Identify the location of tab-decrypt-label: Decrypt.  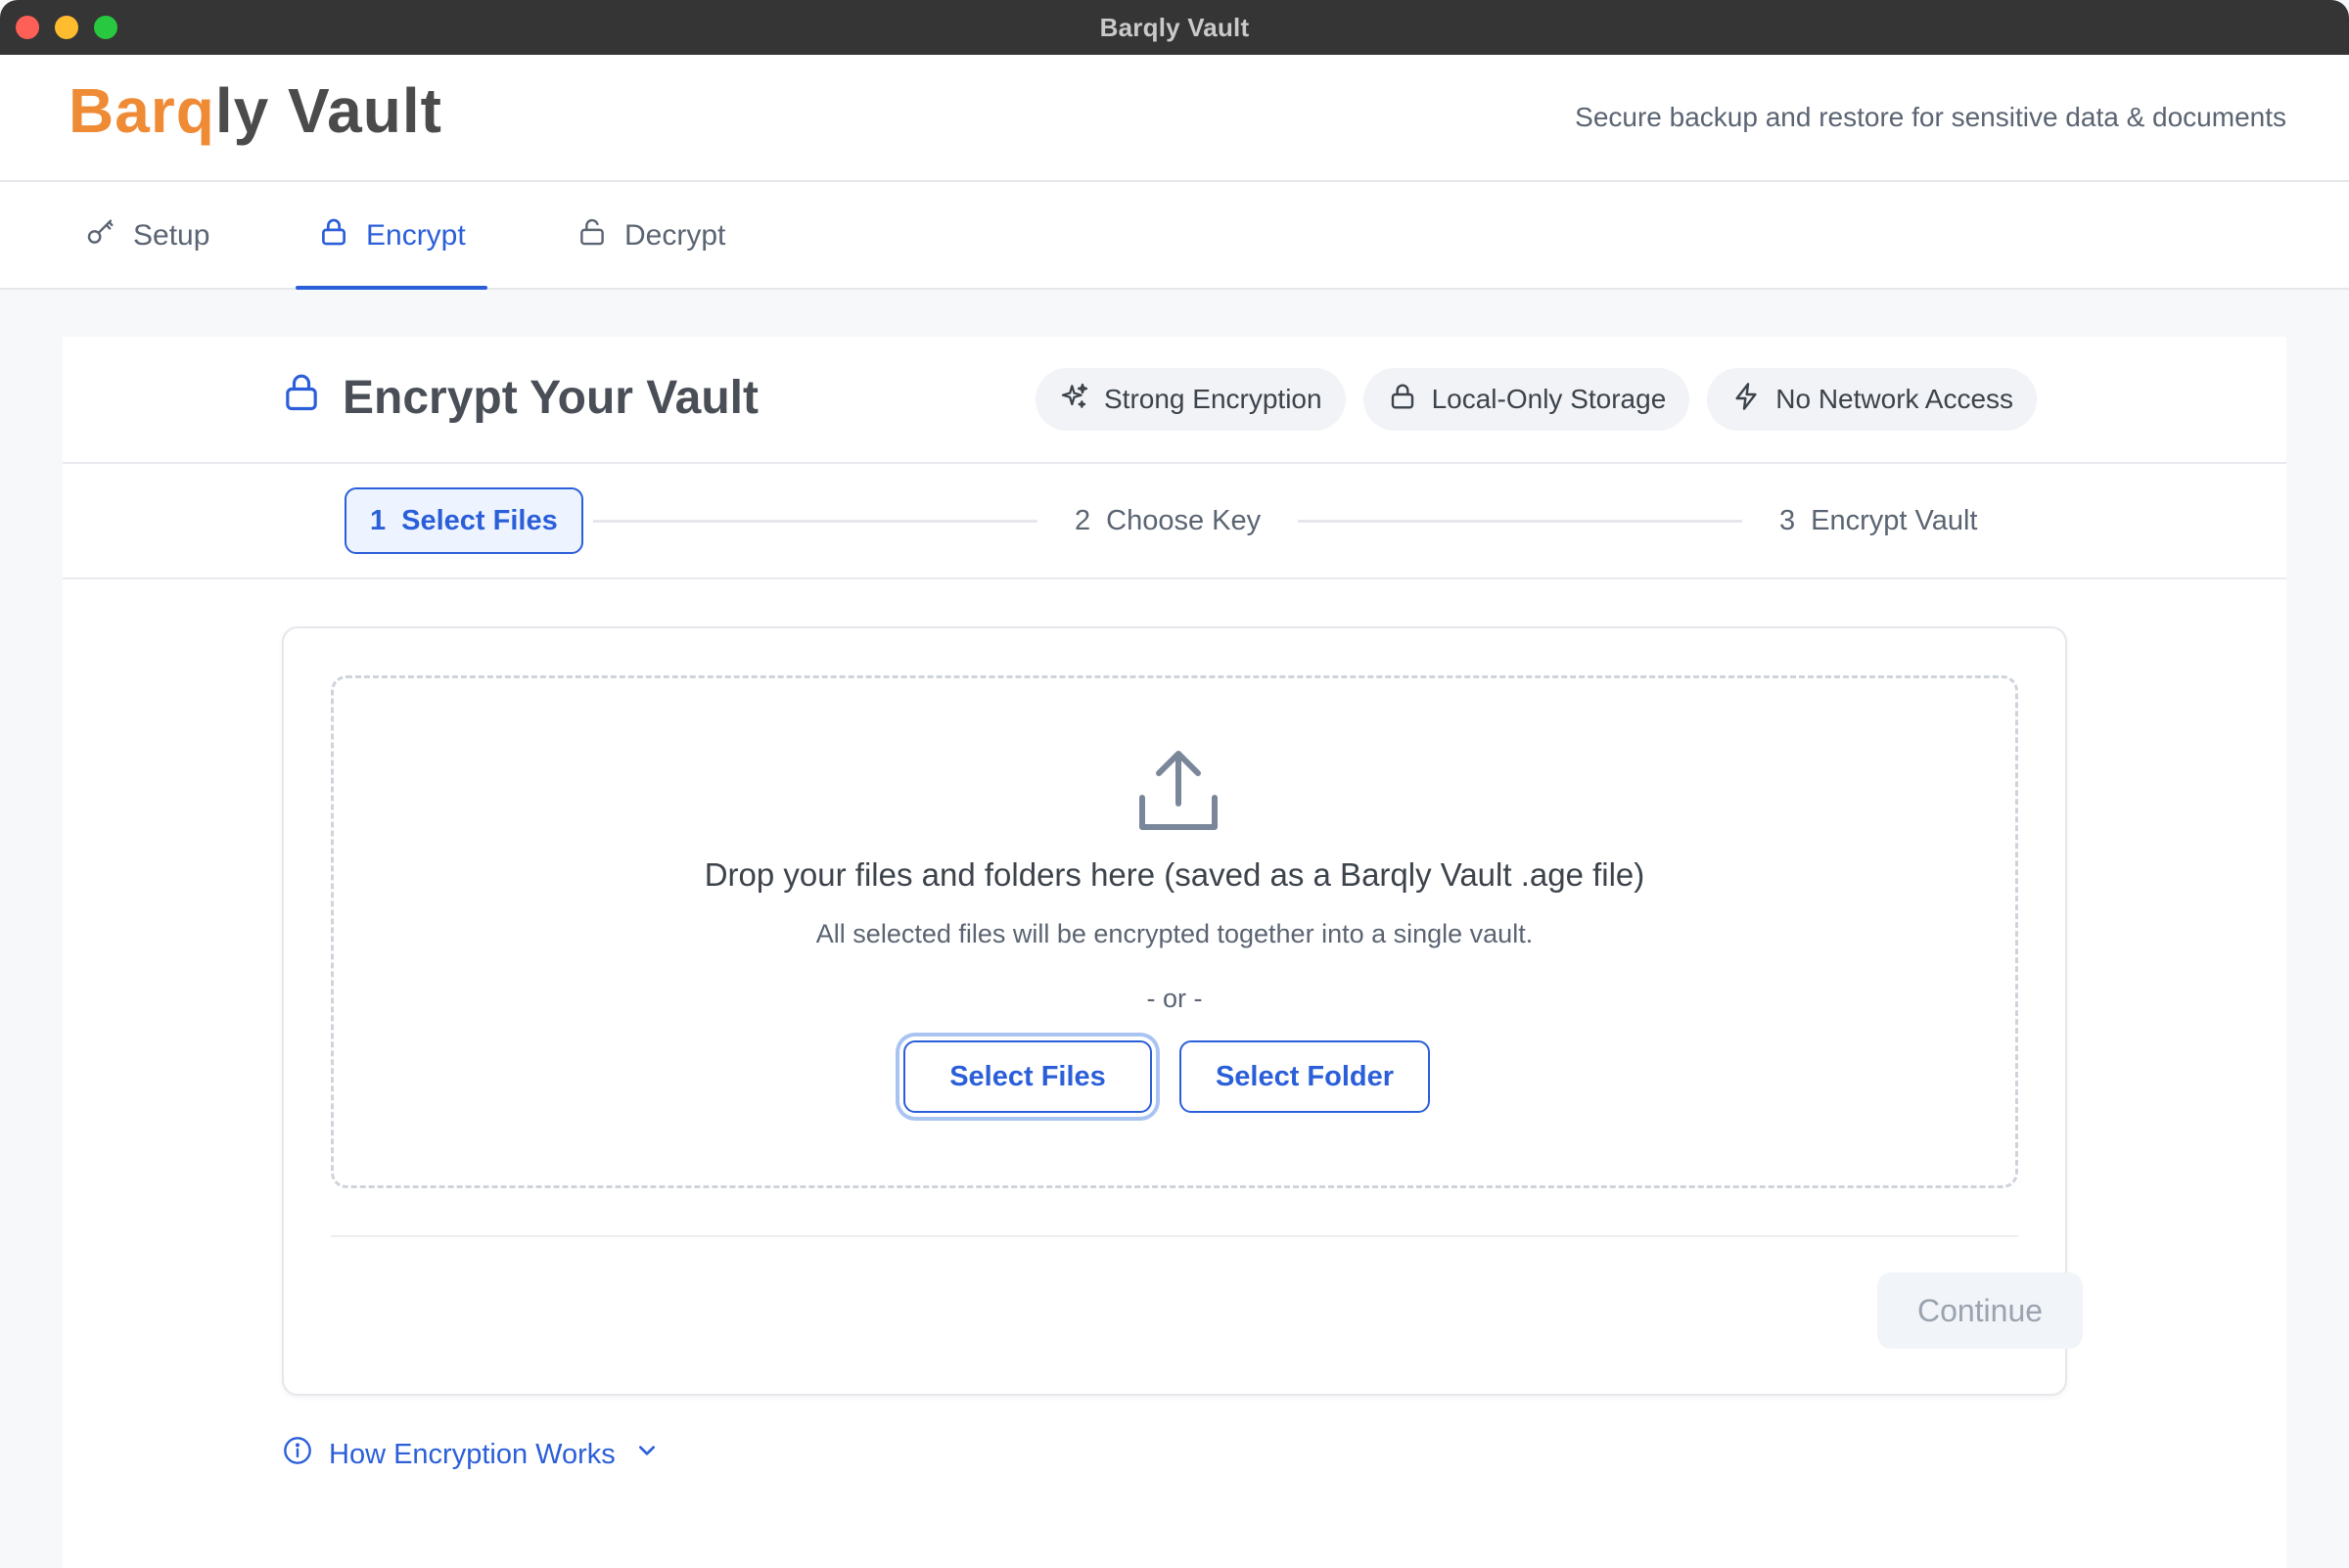
(675, 235).